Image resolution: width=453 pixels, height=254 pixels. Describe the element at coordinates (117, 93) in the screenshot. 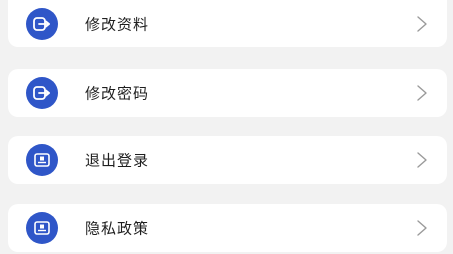

I see `menu-item-label: 修改密码` at that location.